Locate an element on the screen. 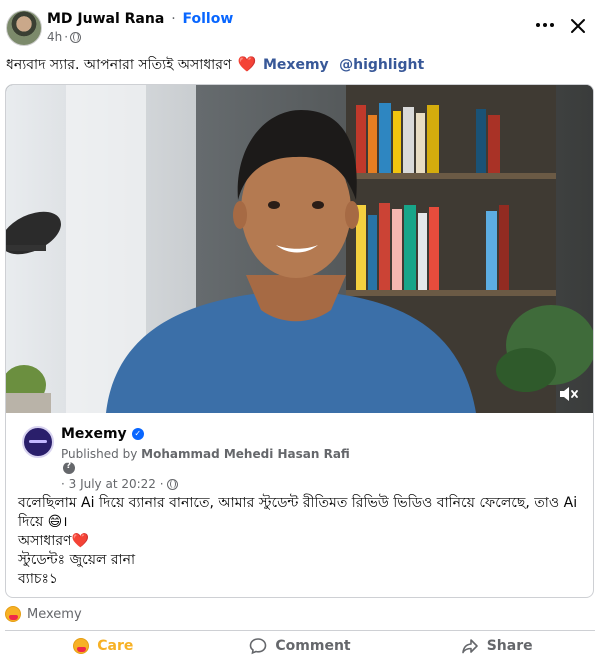 The width and height of the screenshot is (604, 656). share-icon is located at coordinates (469, 646).